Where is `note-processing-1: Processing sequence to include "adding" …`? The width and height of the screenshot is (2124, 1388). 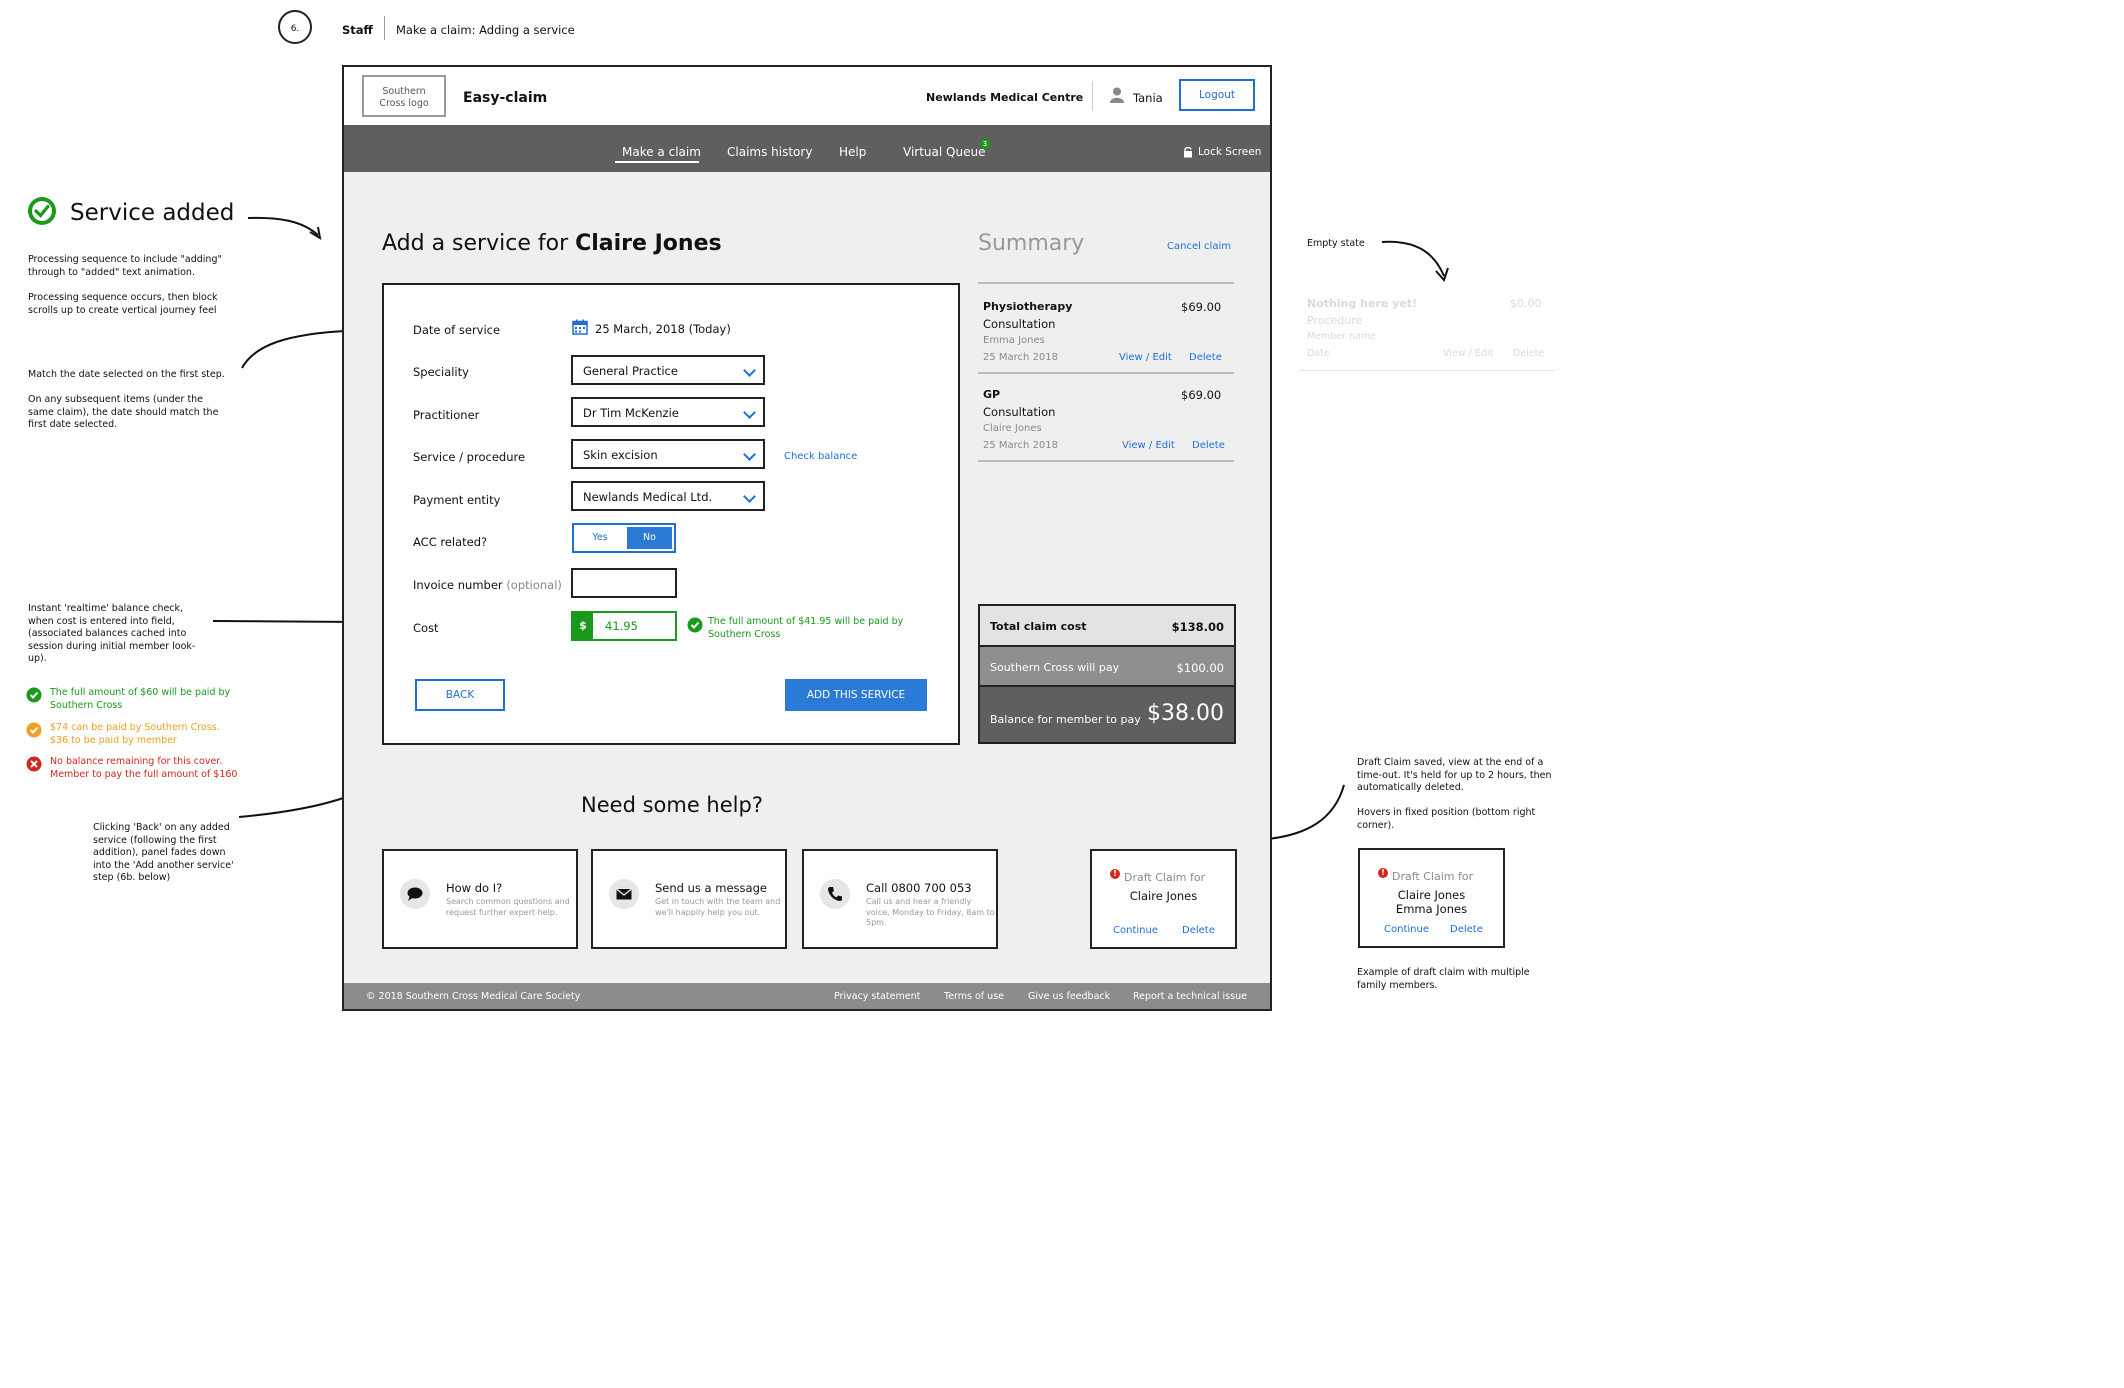
note-processing-1: Processing sequence to include "adding" … is located at coordinates (125, 266).